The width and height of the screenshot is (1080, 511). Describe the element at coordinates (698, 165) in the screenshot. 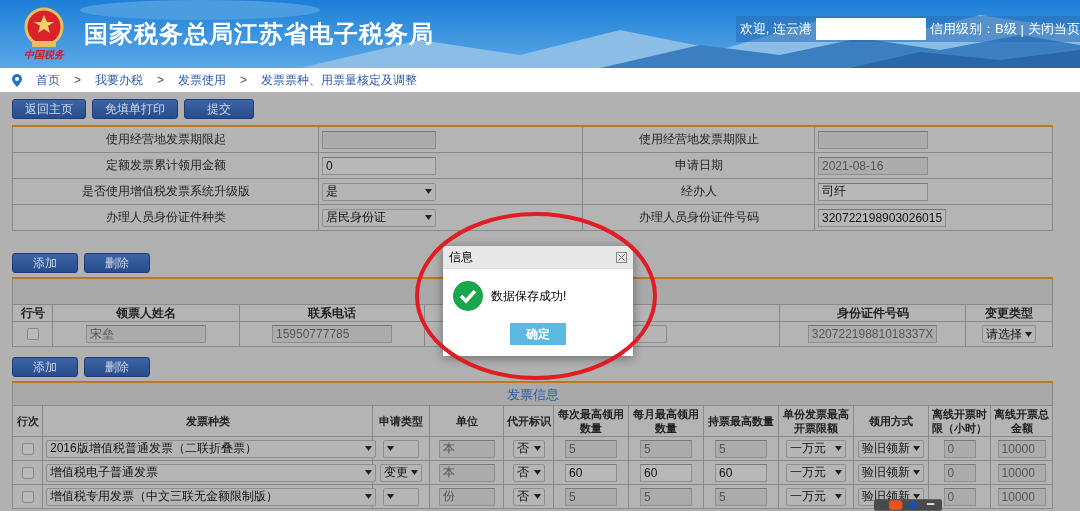

I see `field-label: 申请日期` at that location.